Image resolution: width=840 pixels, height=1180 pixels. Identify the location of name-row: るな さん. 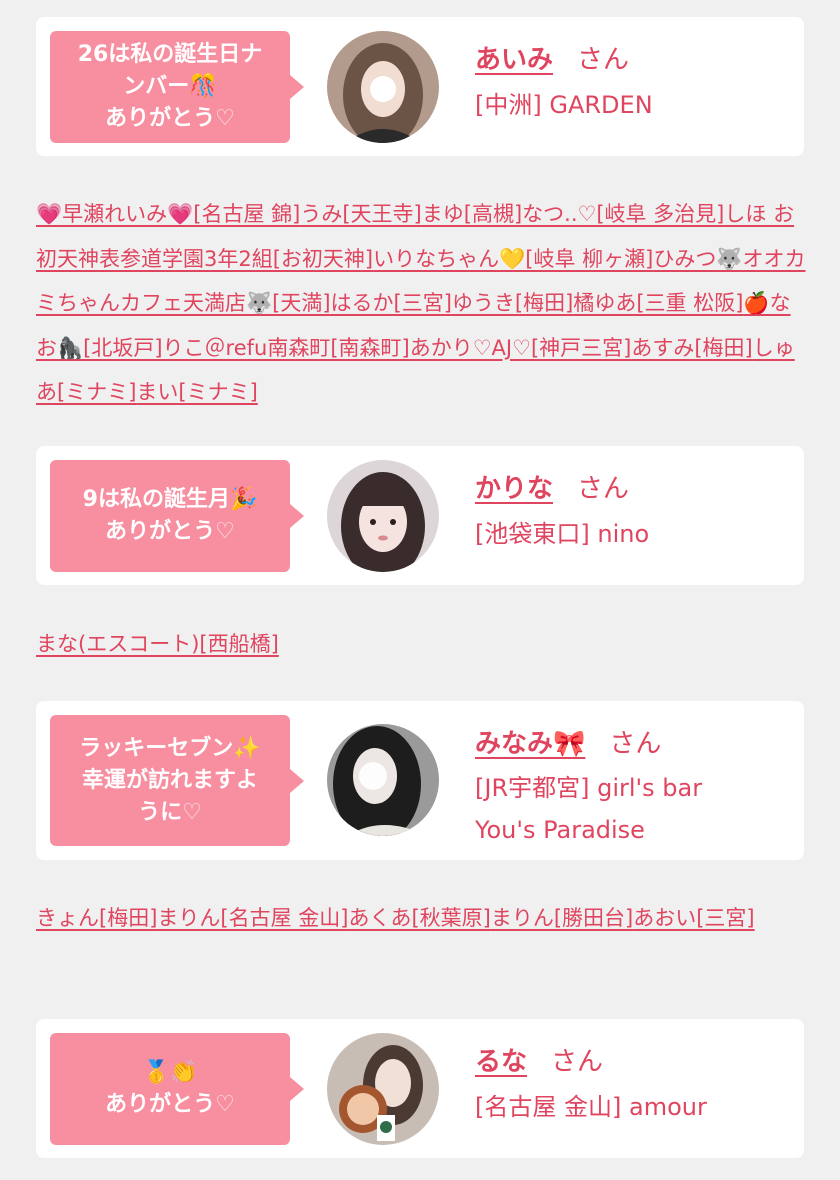
(591, 1062).